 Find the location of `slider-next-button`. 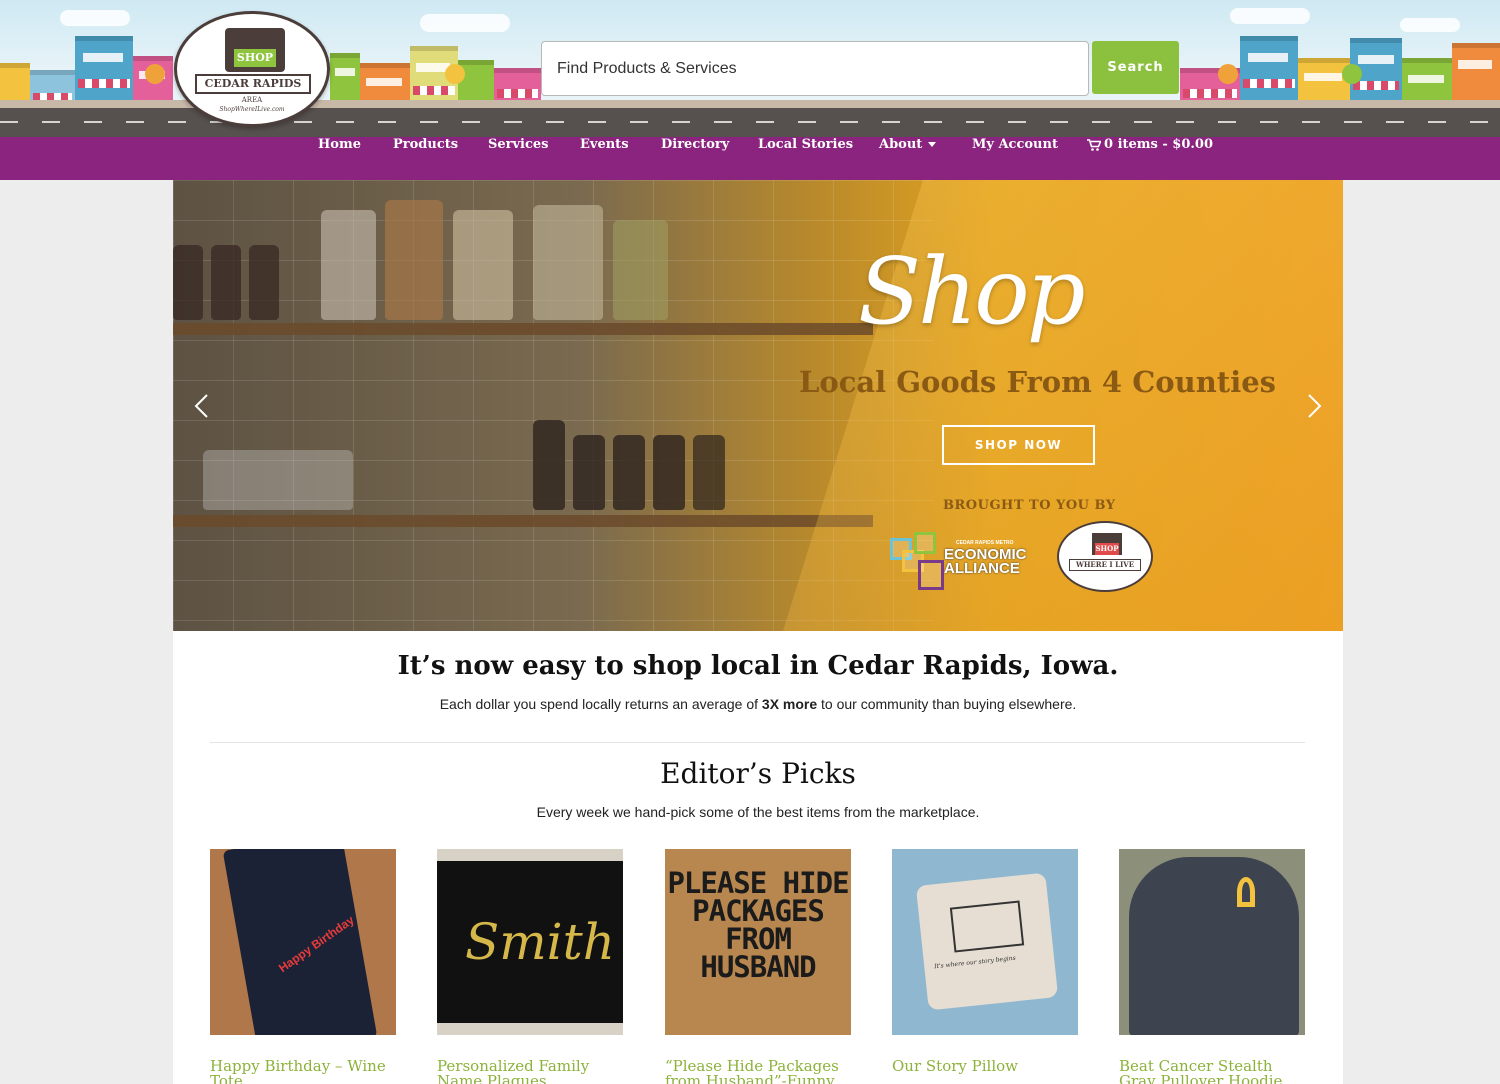

slider-next-button is located at coordinates (1315, 406).